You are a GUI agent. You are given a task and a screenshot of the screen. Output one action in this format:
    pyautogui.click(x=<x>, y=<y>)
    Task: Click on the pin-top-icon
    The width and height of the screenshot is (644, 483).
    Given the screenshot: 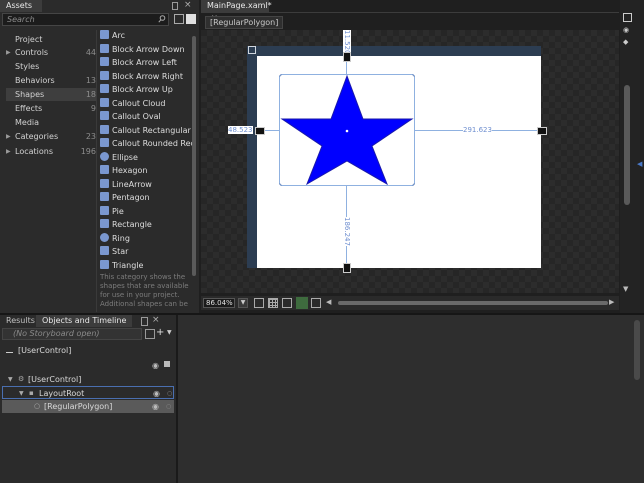 What is the action you would take?
    pyautogui.click(x=347, y=57)
    